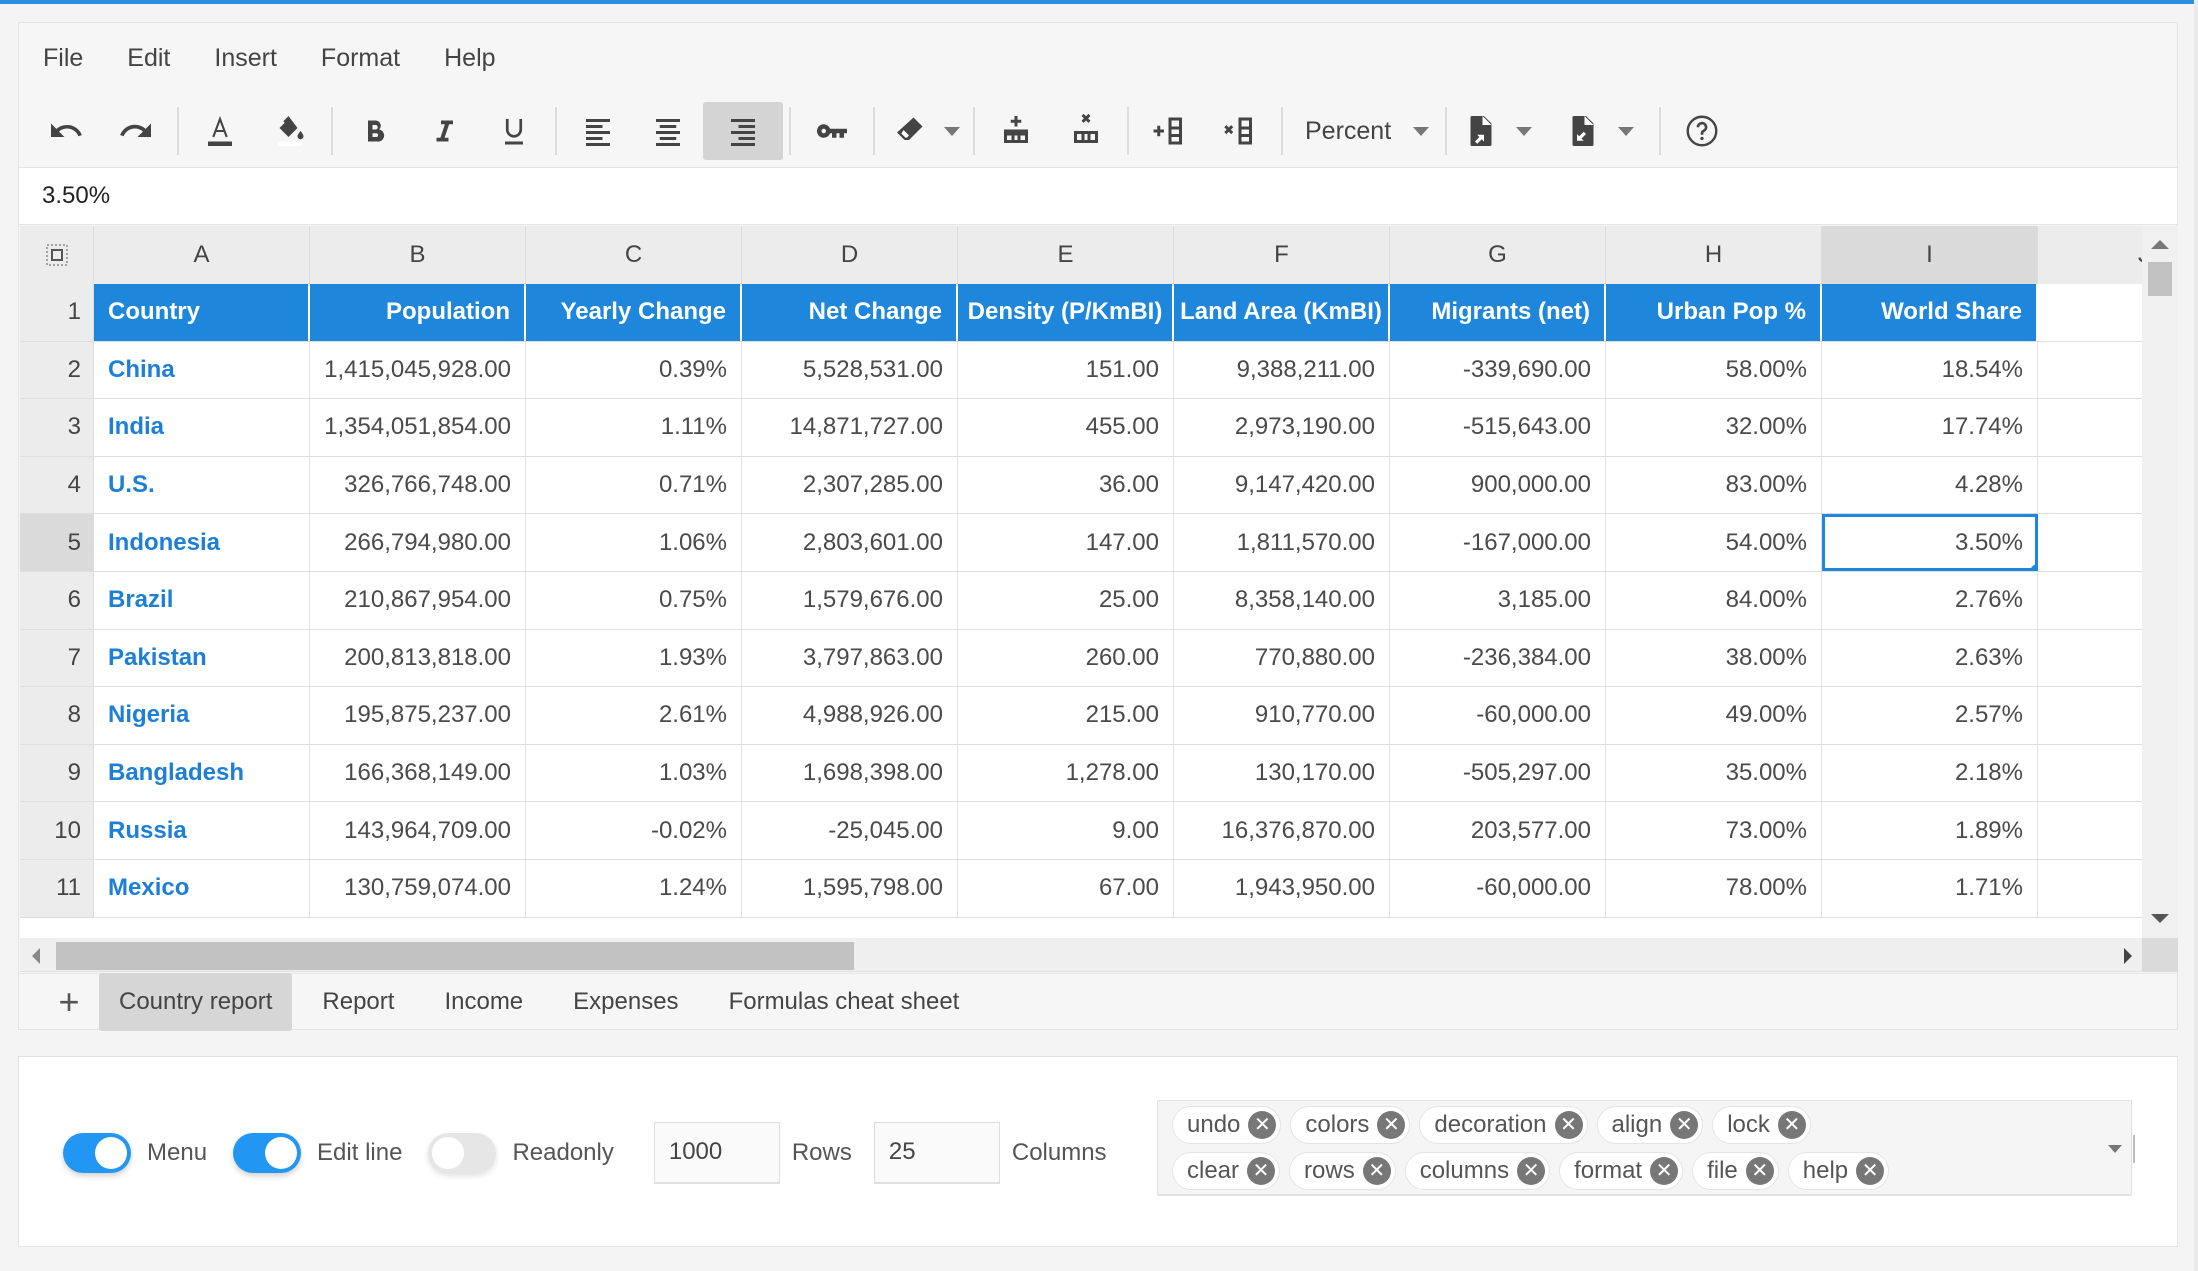  Describe the element at coordinates (1066, 255) in the screenshot. I see `column-header-e: E` at that location.